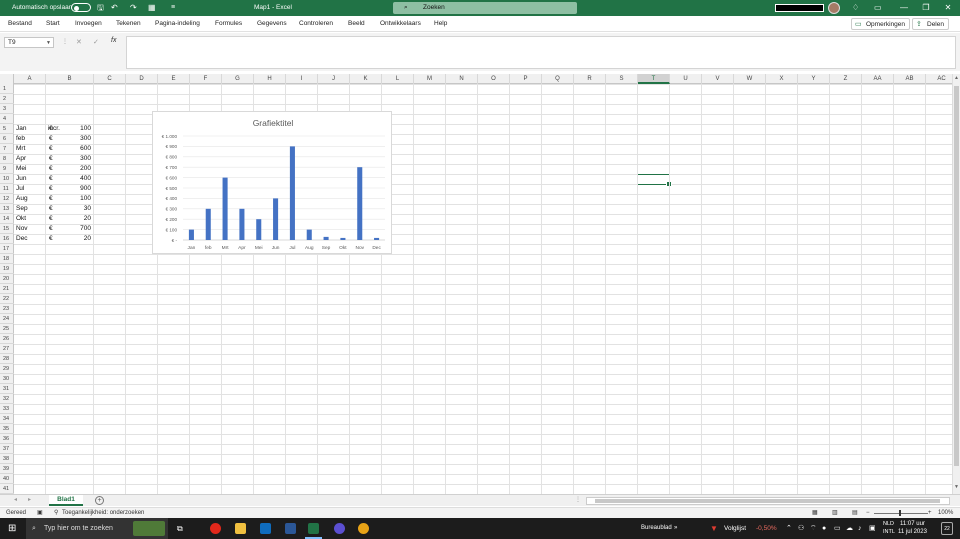 The image size is (960, 539). Describe the element at coordinates (398, 79) in the screenshot. I see `column-header-l: L` at that location.